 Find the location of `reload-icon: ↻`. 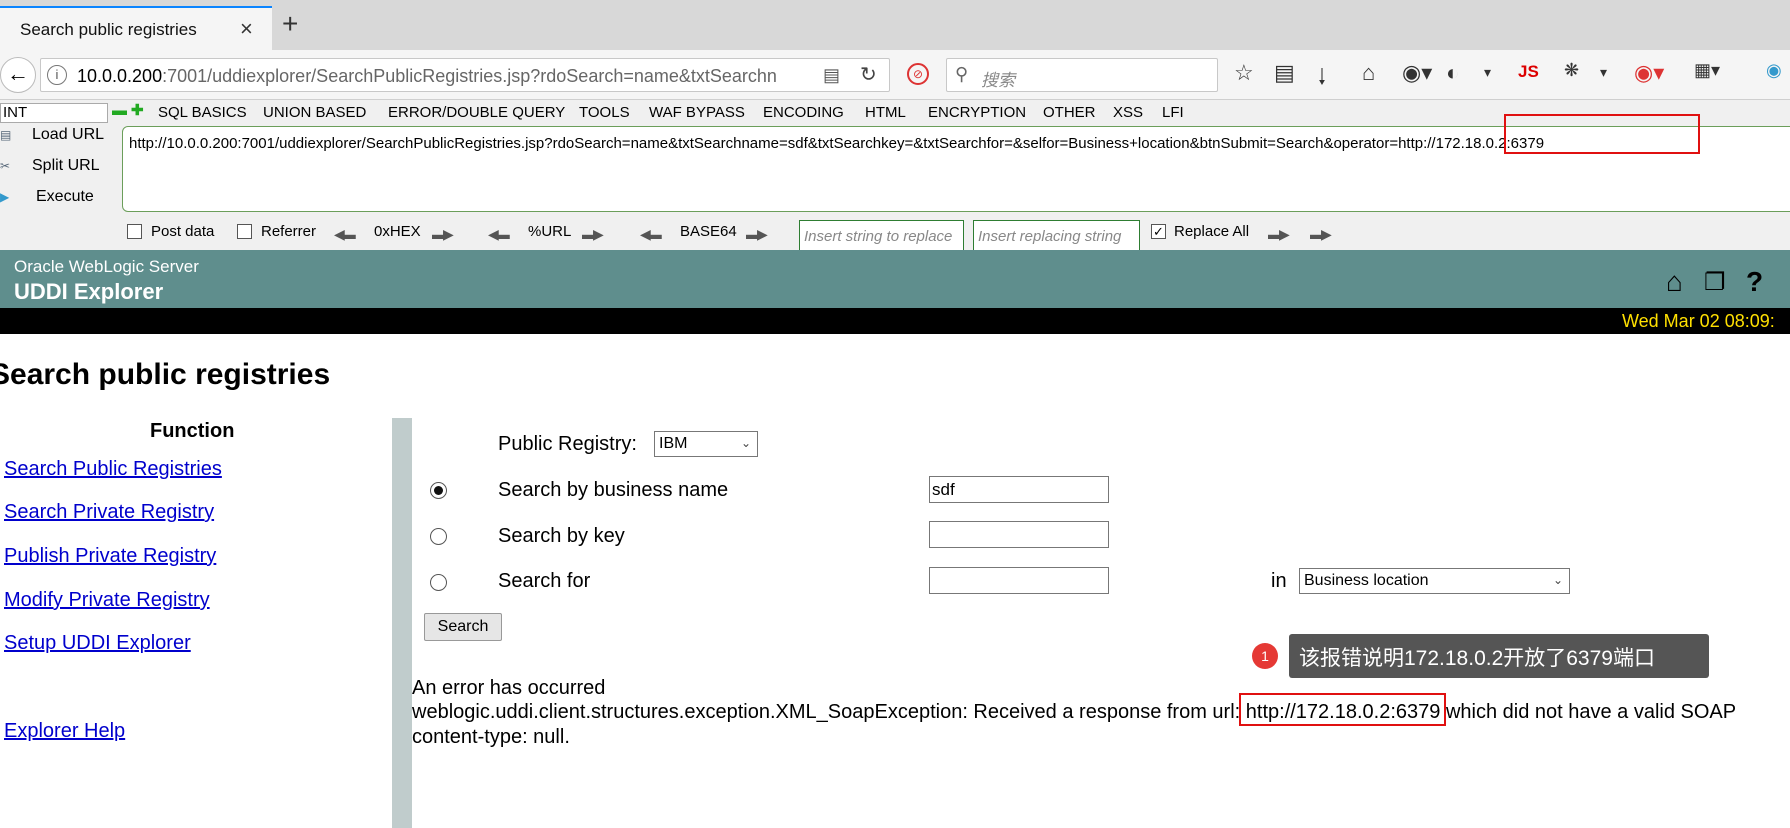

reload-icon: ↻ is located at coordinates (868, 74).